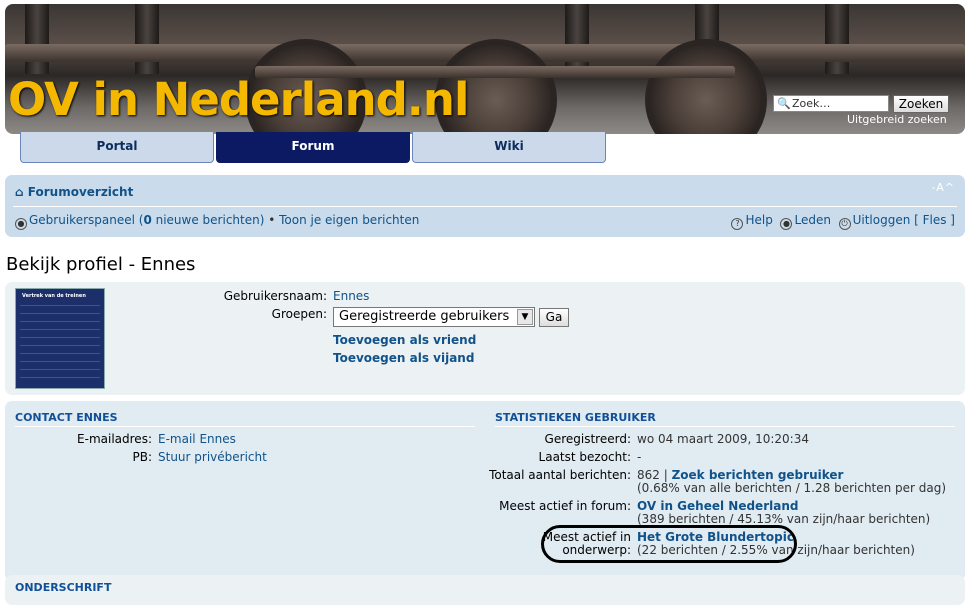 This screenshot has width=977, height=605. Describe the element at coordinates (723, 439) in the screenshot. I see `registered-value: wo 04 maart 2009, 10:20:34` at that location.